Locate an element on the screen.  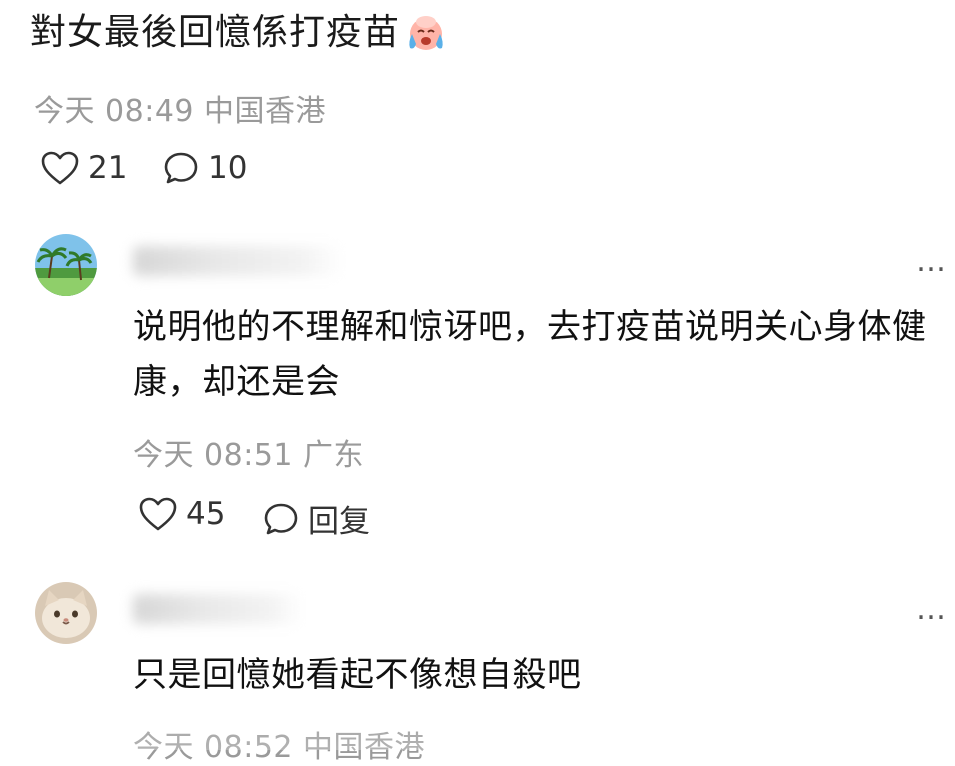
comment-location: 广东 is located at coordinates (334, 455).